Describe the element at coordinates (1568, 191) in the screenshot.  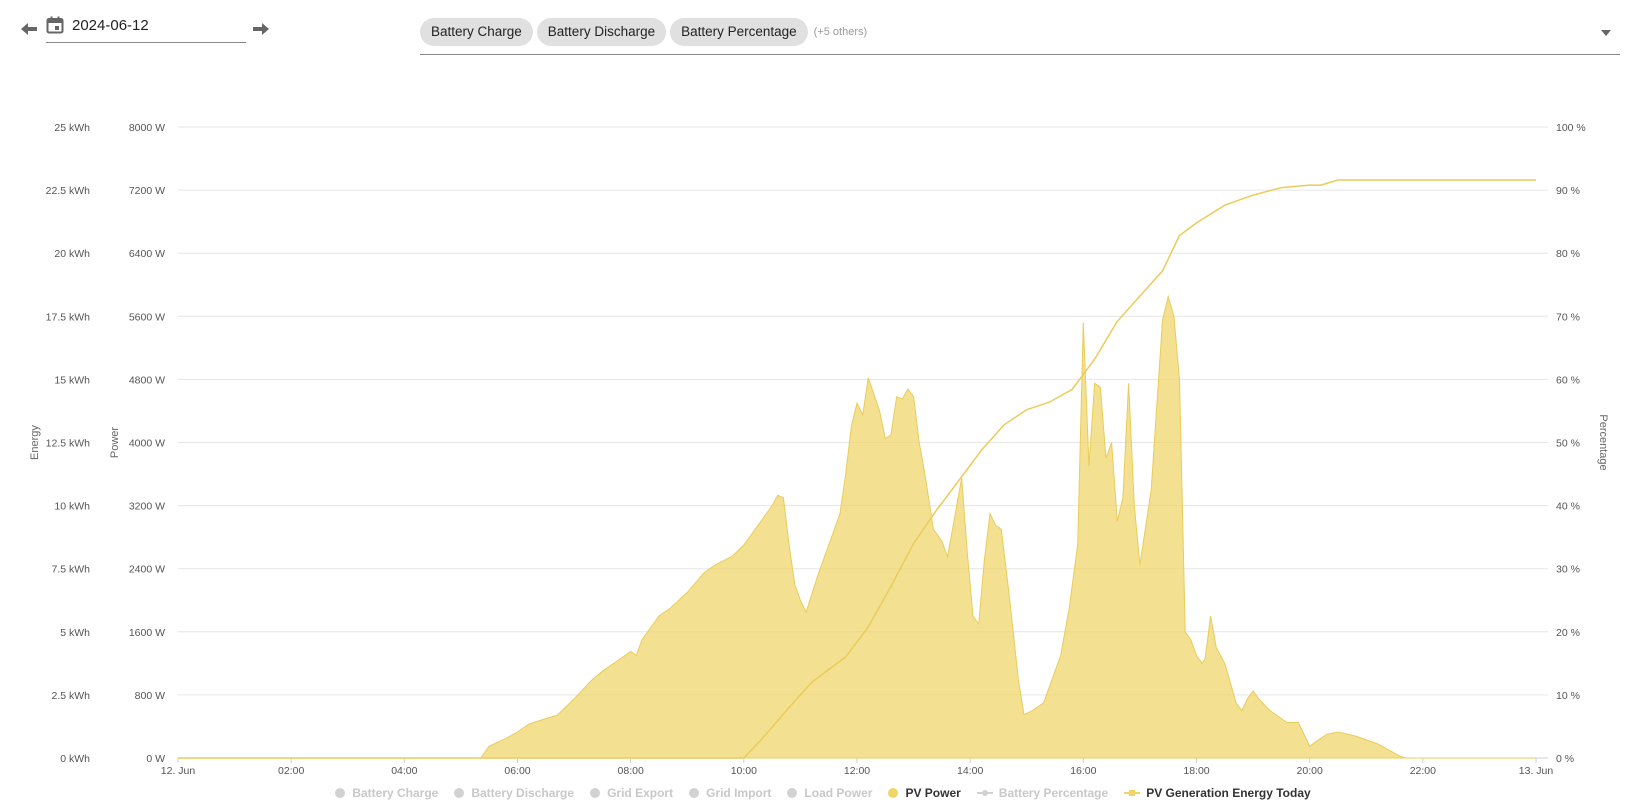
I see `percentage-tick-label: 90 %` at that location.